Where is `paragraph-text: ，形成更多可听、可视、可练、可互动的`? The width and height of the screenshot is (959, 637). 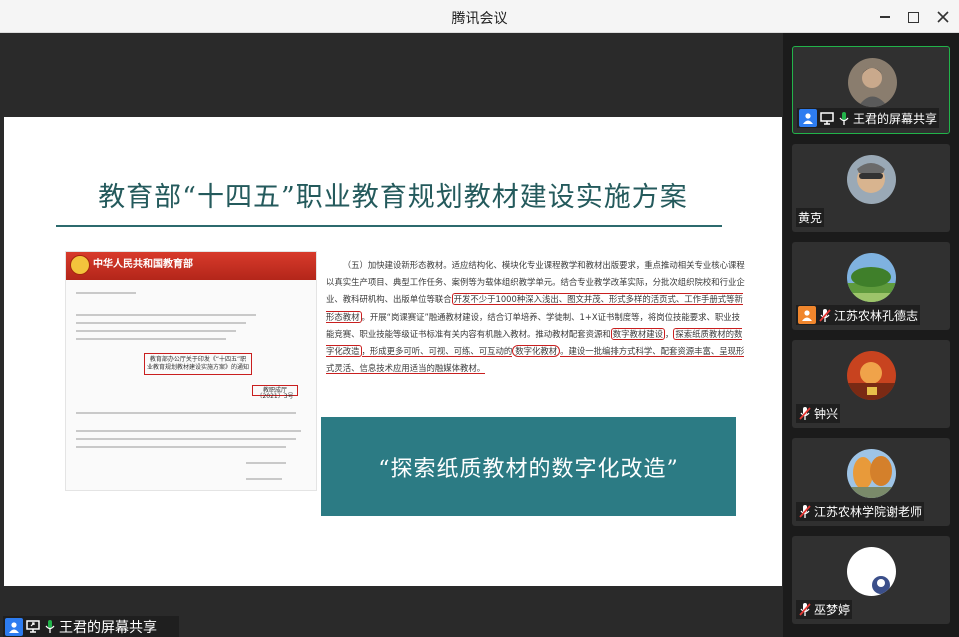 paragraph-text: ，形成更多可听、可视、可练、可互动的 is located at coordinates (437, 352).